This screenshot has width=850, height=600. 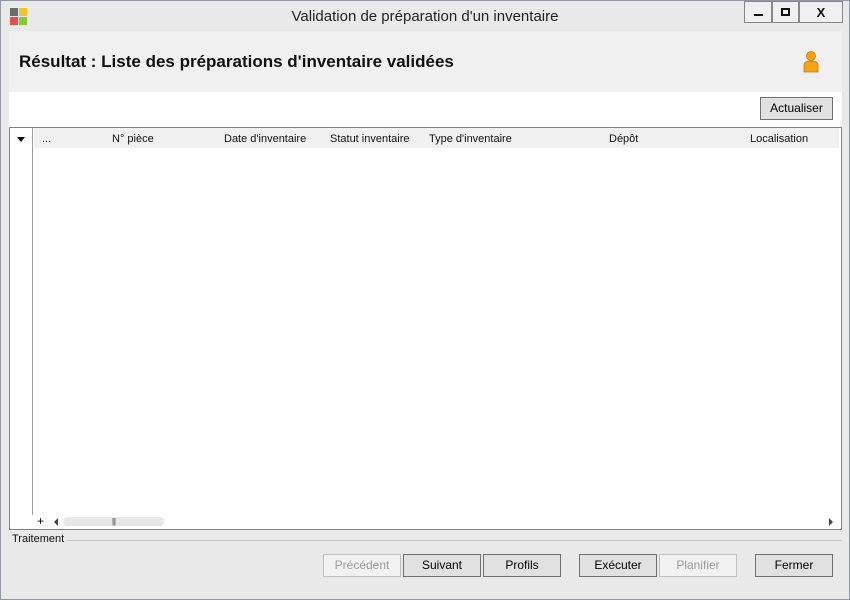 What do you see at coordinates (425, 521) in the screenshot?
I see `horizontal-scrollbar: + |||` at bounding box center [425, 521].